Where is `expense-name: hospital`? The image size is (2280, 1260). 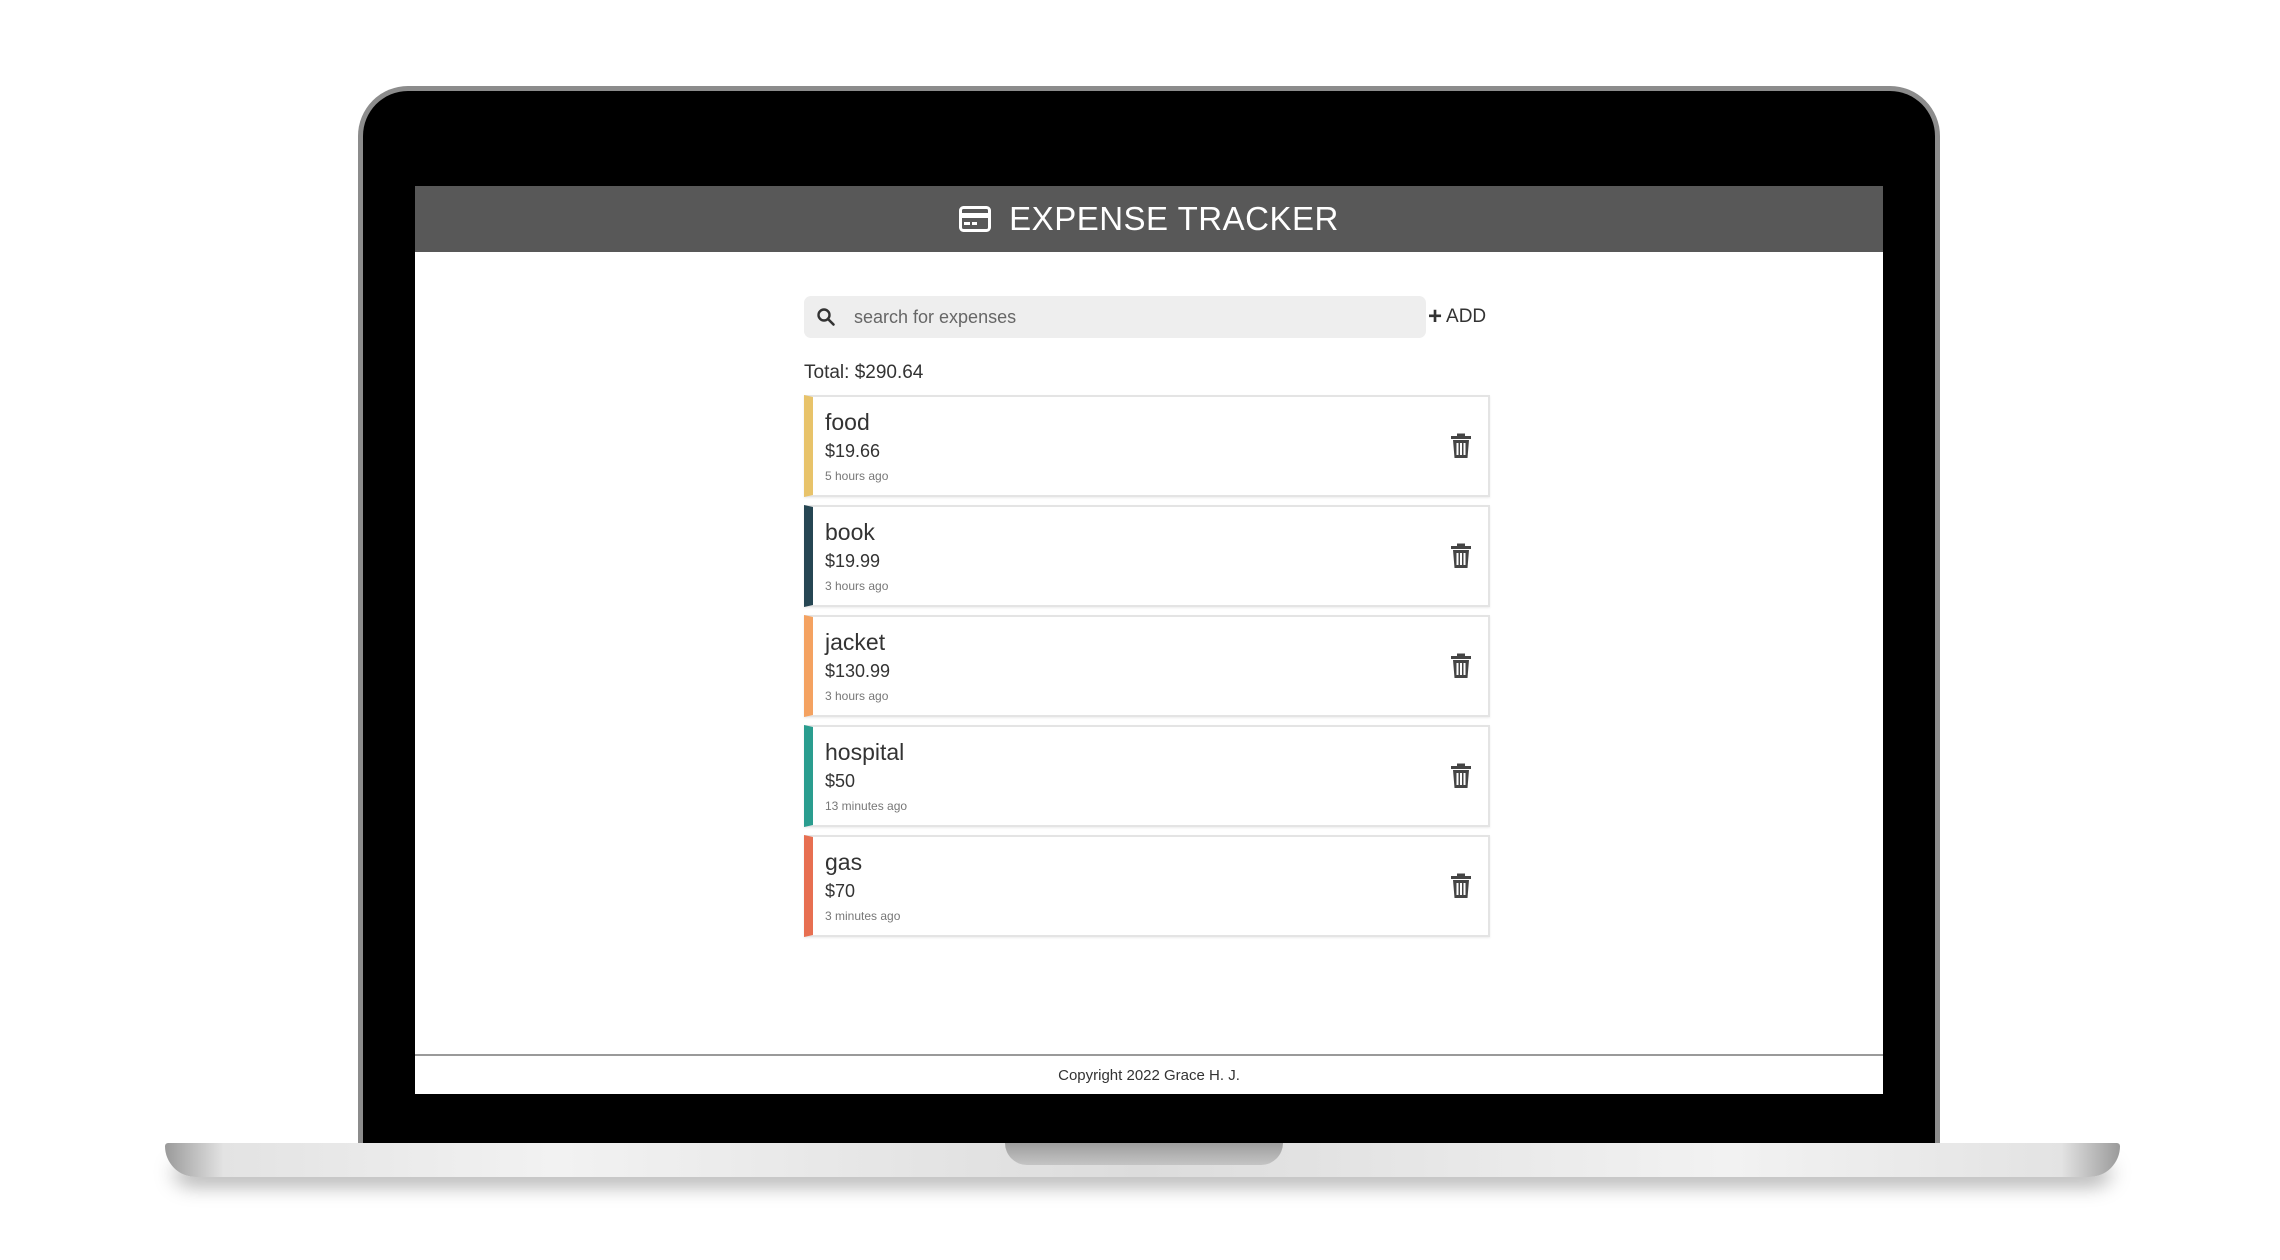
expense-name: hospital is located at coordinates (865, 752).